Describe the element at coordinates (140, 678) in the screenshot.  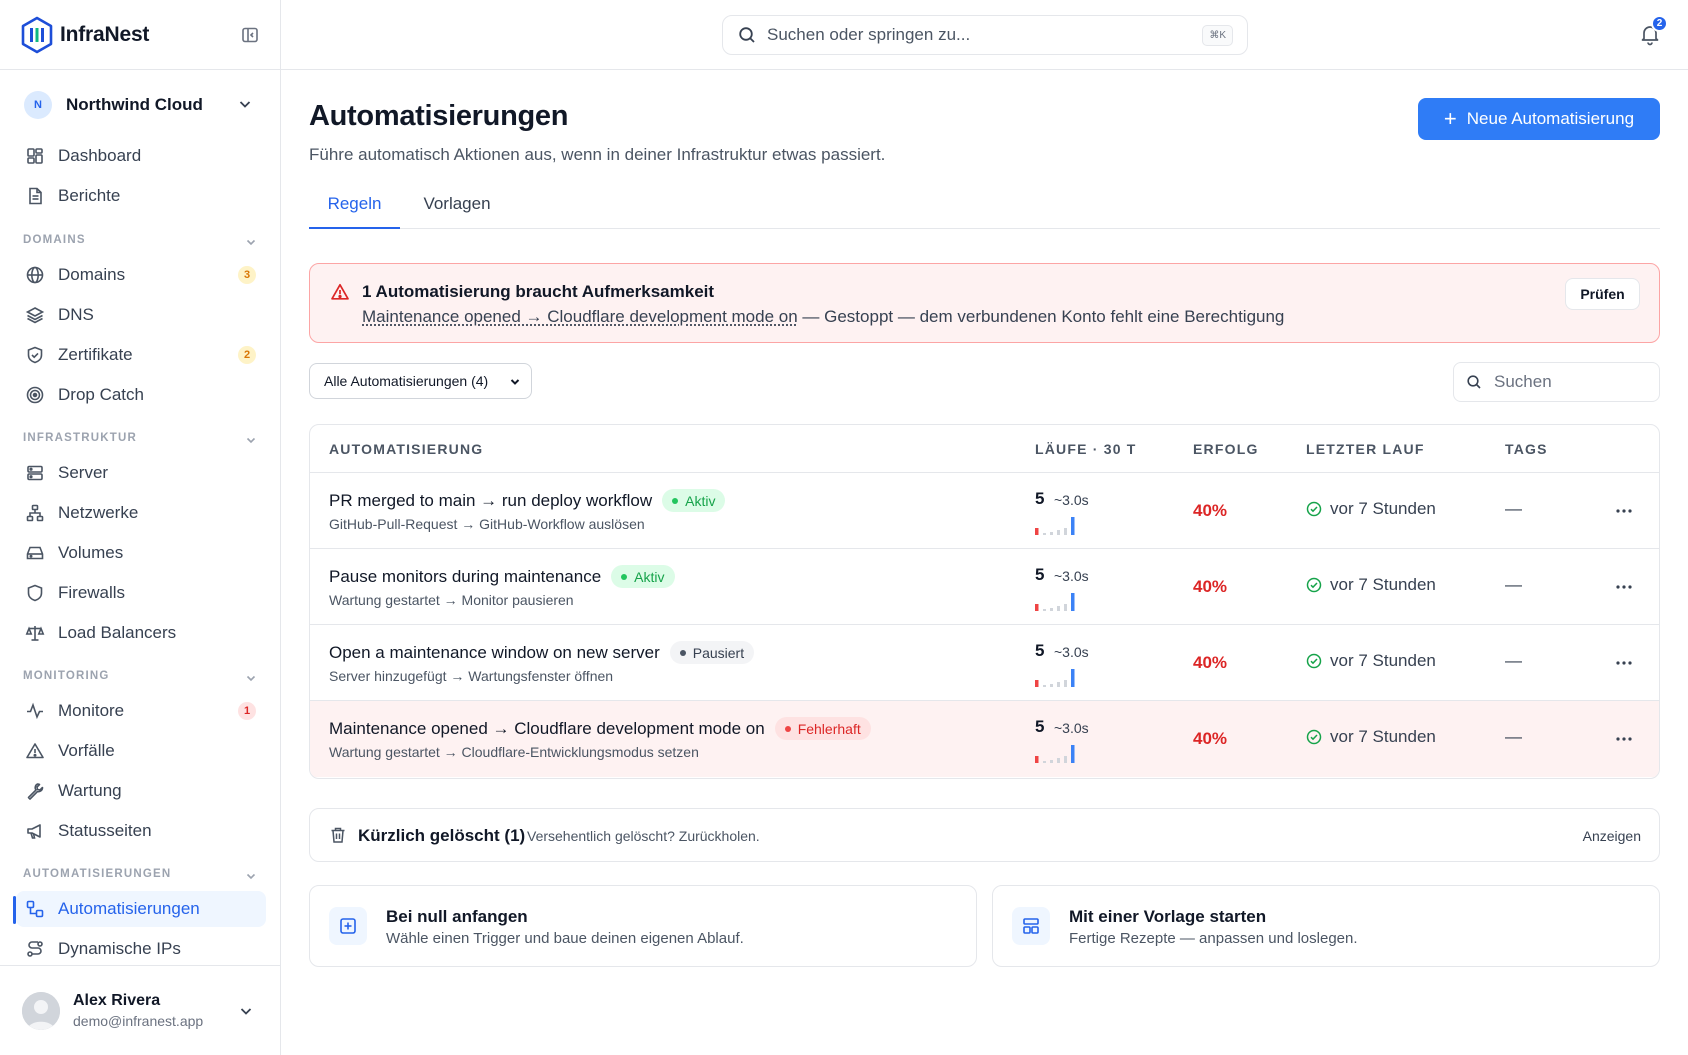
I see `section-monitoring: MONITORING` at that location.